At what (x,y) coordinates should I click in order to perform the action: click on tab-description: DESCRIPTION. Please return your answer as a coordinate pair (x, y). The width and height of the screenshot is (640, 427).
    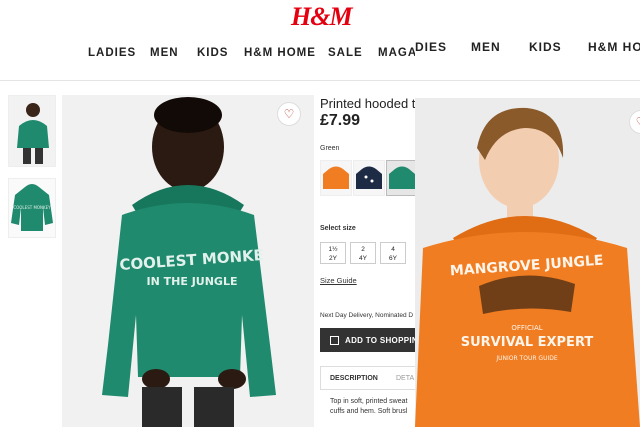
    Looking at the image, I should click on (354, 378).